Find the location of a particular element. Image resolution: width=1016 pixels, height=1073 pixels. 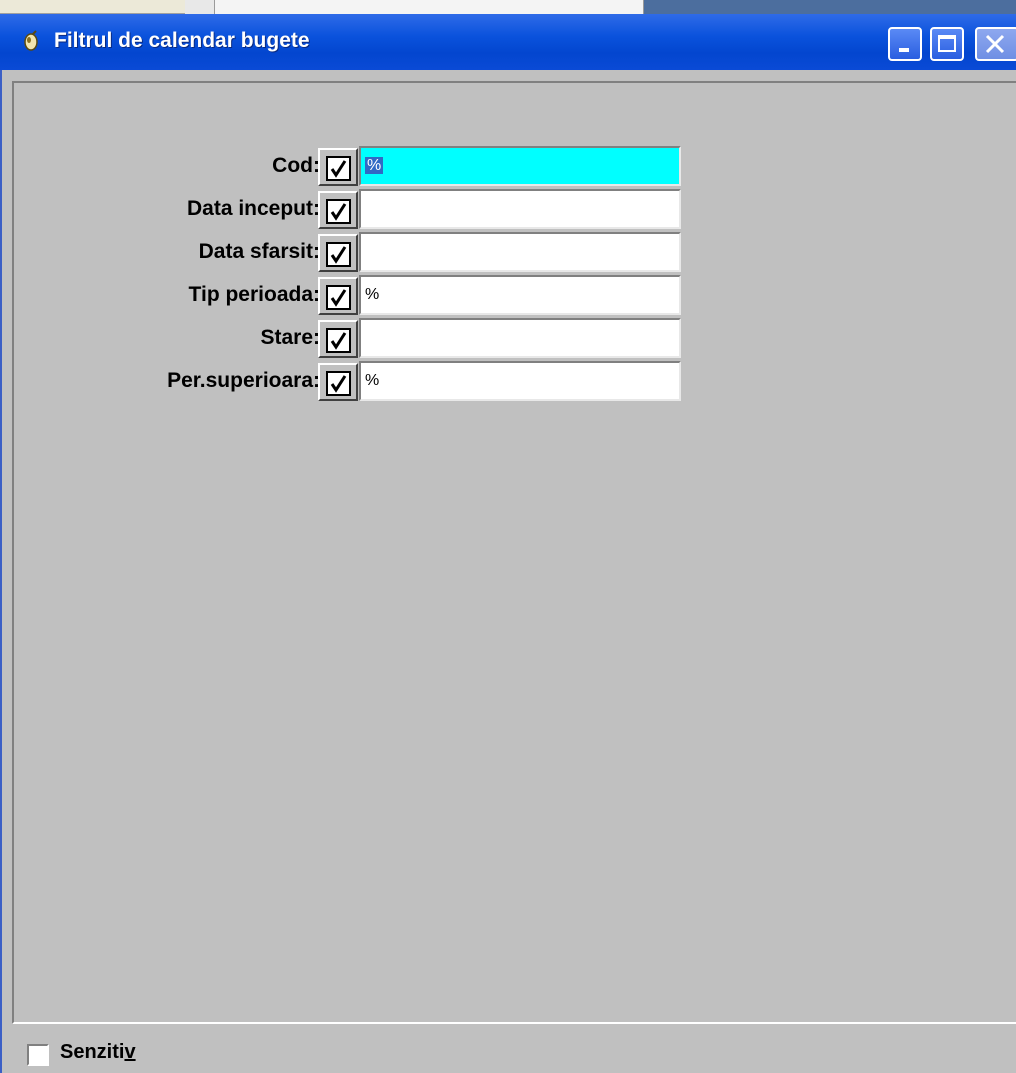

close-icon is located at coordinates (995, 44).